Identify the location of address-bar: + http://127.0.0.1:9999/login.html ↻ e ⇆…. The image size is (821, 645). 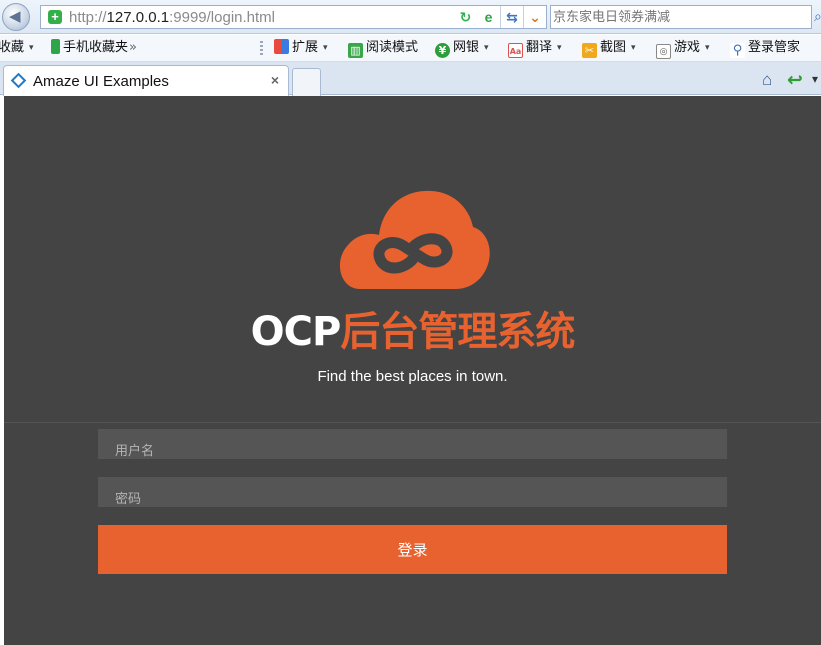
(293, 17).